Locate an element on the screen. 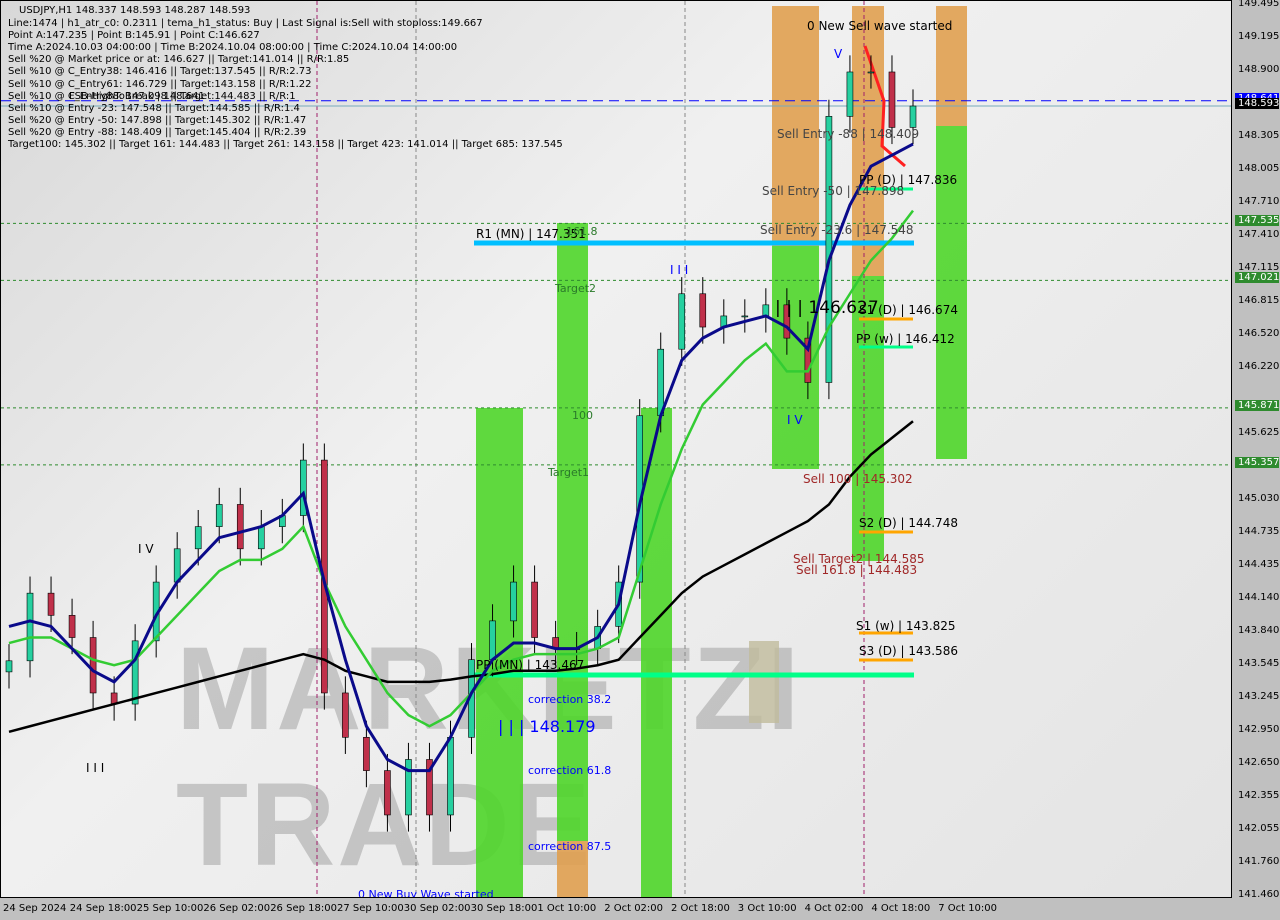 This screenshot has height=920, width=1280. time-tick-label: 30 Sep 18:00 is located at coordinates (504, 908).